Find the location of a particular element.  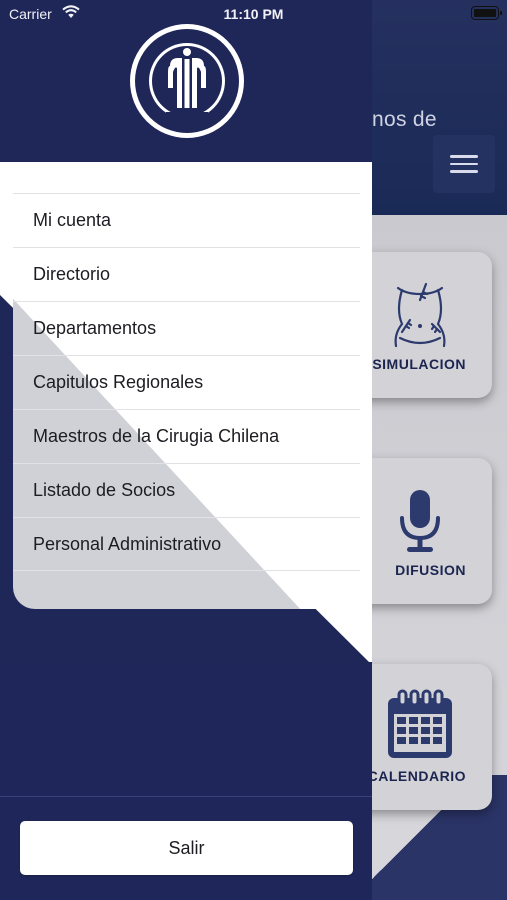

menu-item-personal-administrativo: Personal Administrativo is located at coordinates (186, 544).